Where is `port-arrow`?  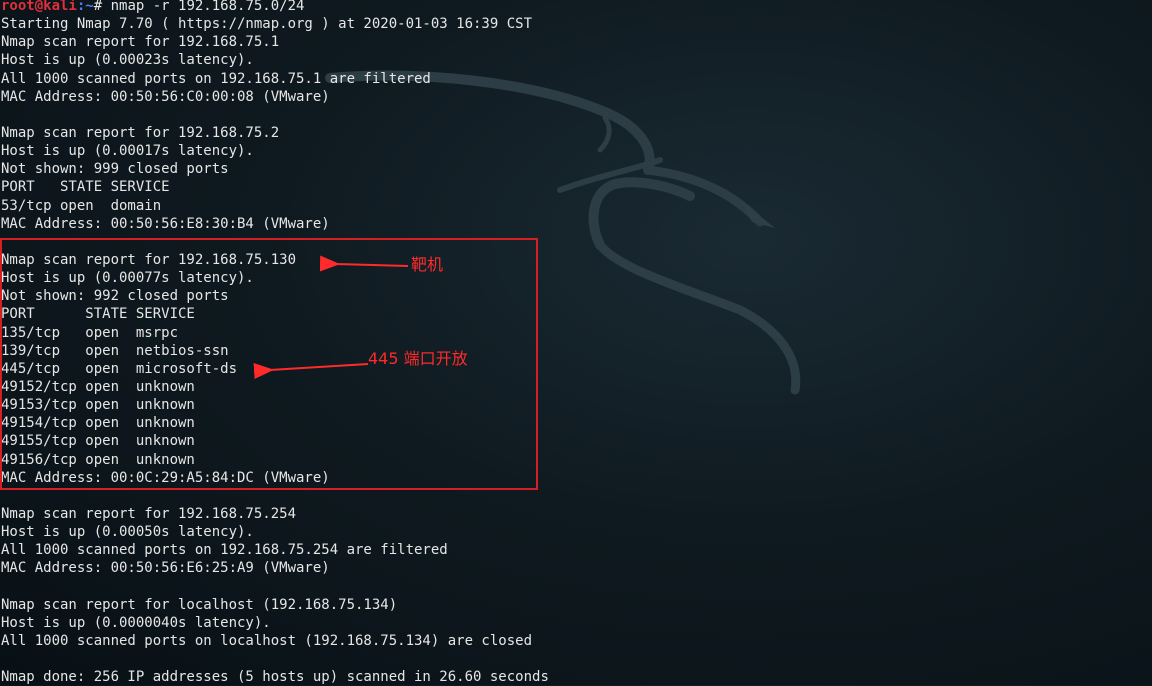 port-arrow is located at coordinates (311, 370).